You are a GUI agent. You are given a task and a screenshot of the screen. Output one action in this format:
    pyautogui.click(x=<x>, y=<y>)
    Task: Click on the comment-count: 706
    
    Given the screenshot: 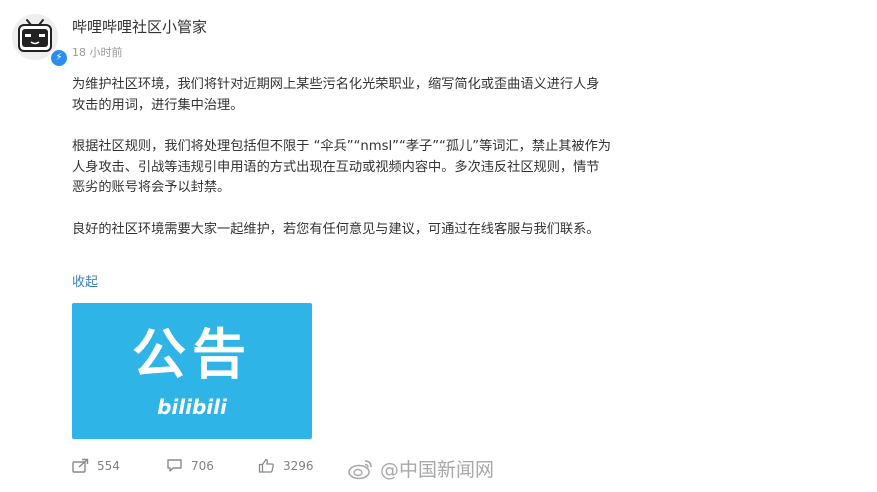 What is the action you would take?
    pyautogui.click(x=202, y=465)
    